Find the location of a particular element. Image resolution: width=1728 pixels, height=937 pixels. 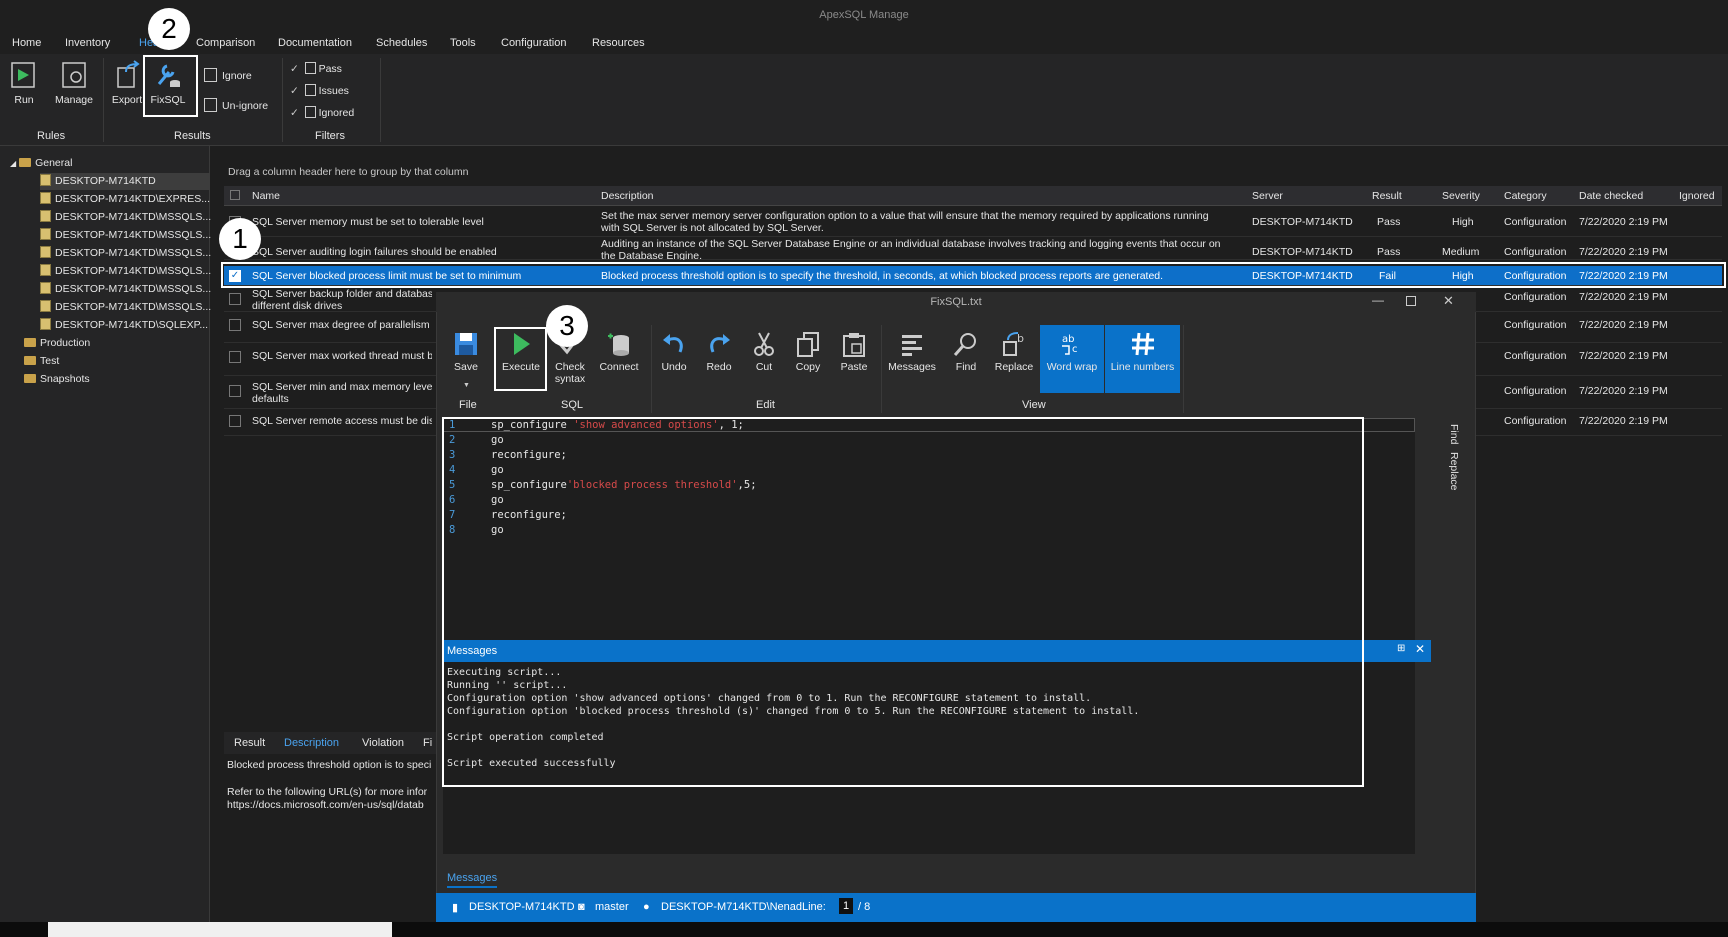

find-side-tab: Find is located at coordinates (1453, 434).